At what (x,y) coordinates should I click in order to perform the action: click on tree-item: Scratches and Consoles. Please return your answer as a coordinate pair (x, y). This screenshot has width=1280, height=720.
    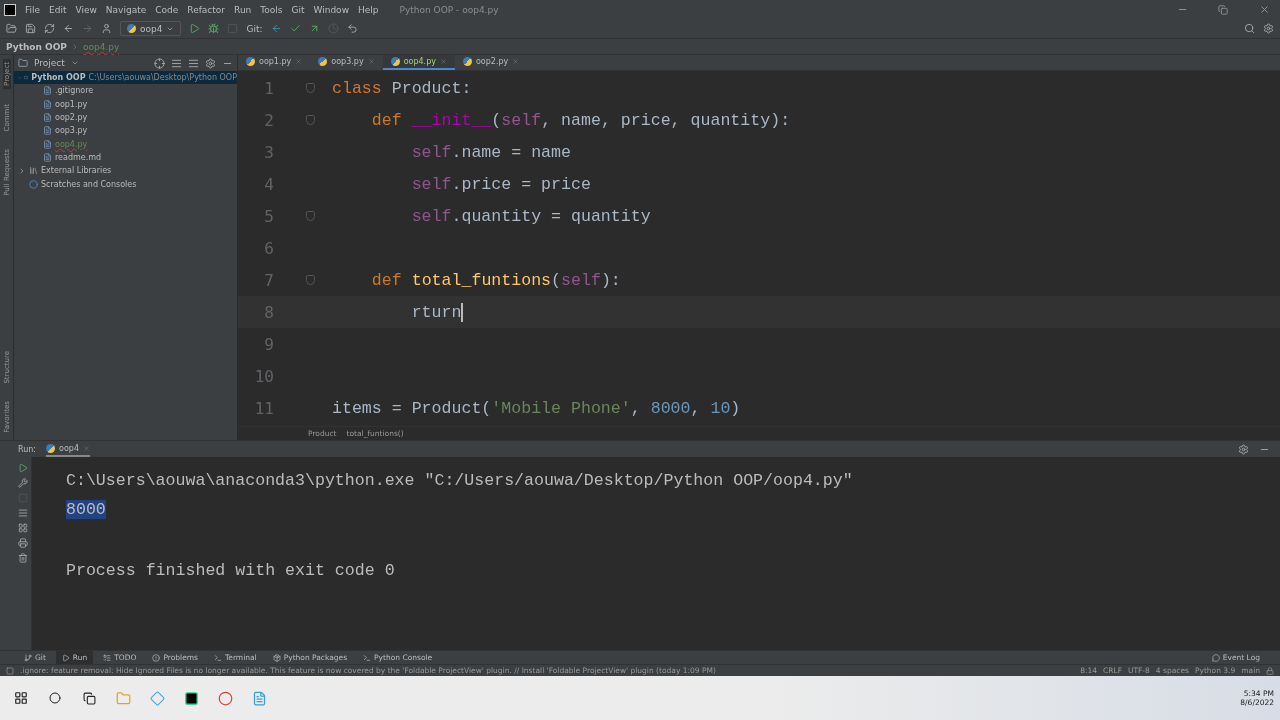
    Looking at the image, I should click on (125, 184).